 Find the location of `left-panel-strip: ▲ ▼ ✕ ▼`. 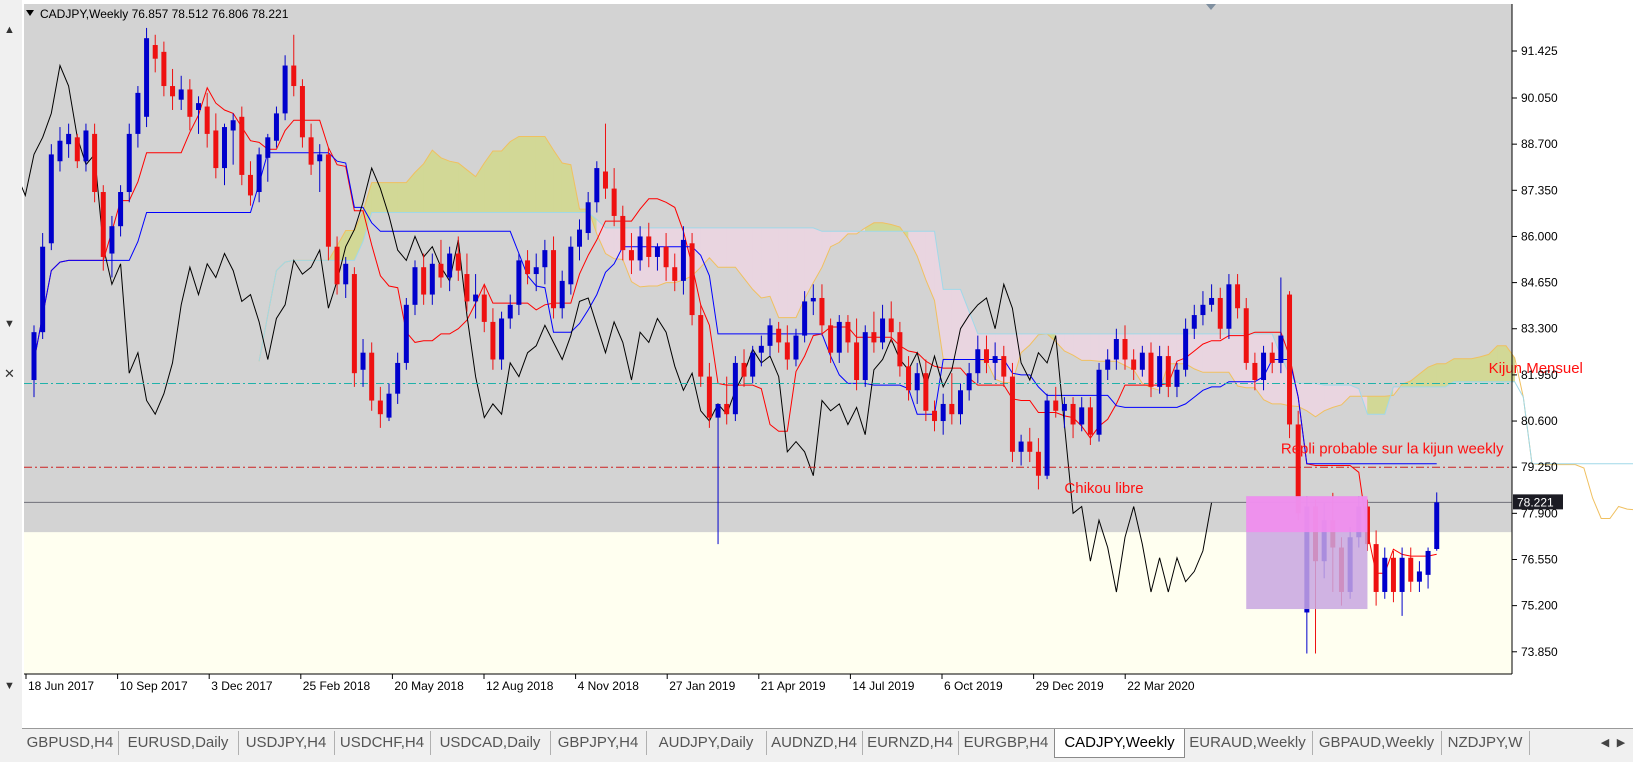

left-panel-strip: ▲ ▼ ✕ ▼ is located at coordinates (11, 364).